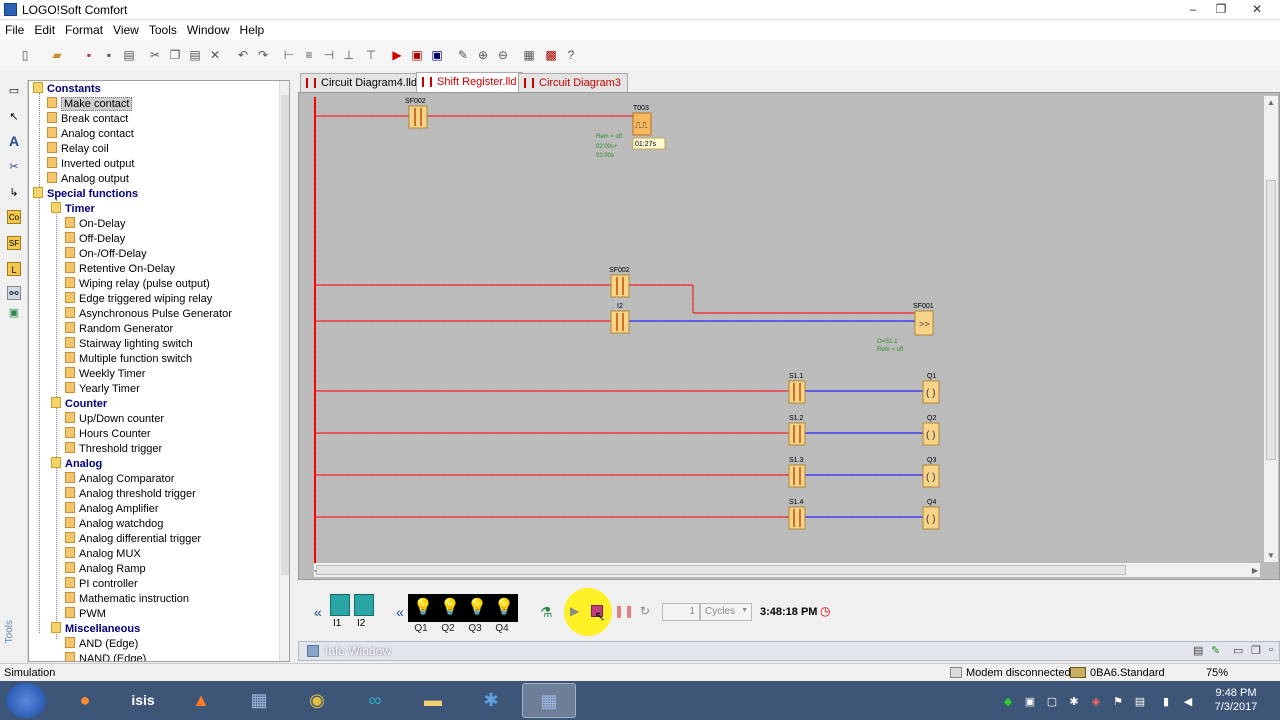 Image resolution: width=1280 pixels, height=720 pixels. I want to click on input-i1-switch, so click(340, 605).